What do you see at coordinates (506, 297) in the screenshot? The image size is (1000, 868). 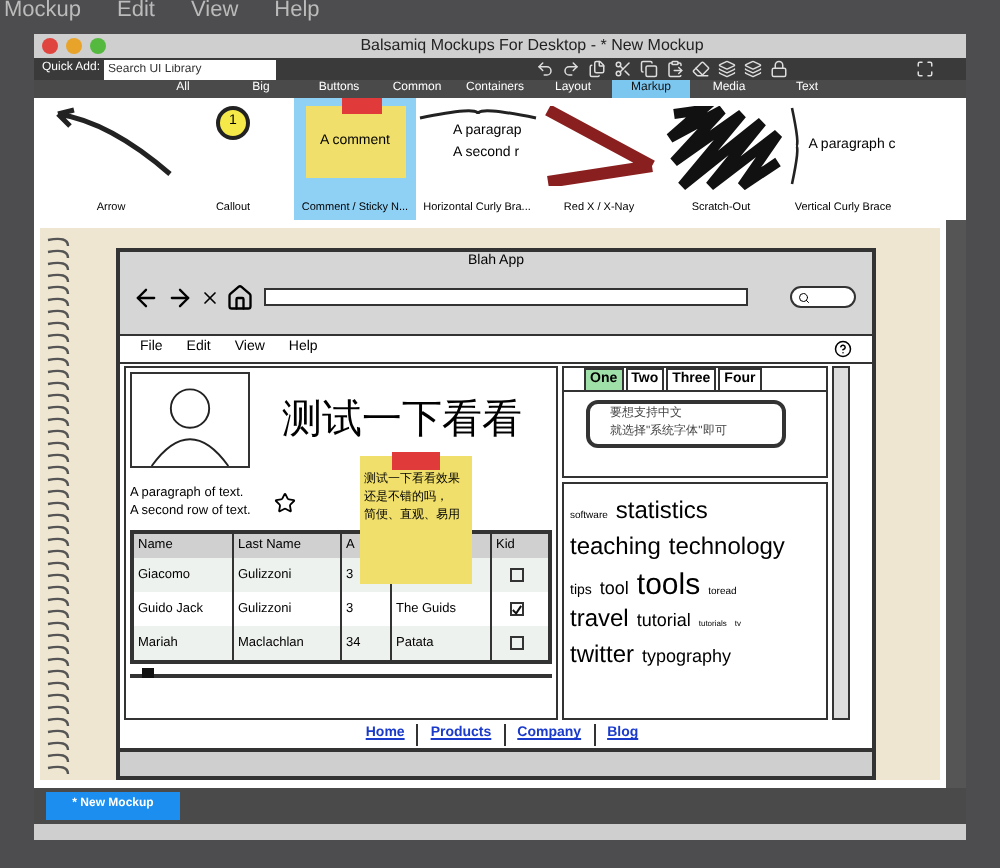 I see `address-field` at bounding box center [506, 297].